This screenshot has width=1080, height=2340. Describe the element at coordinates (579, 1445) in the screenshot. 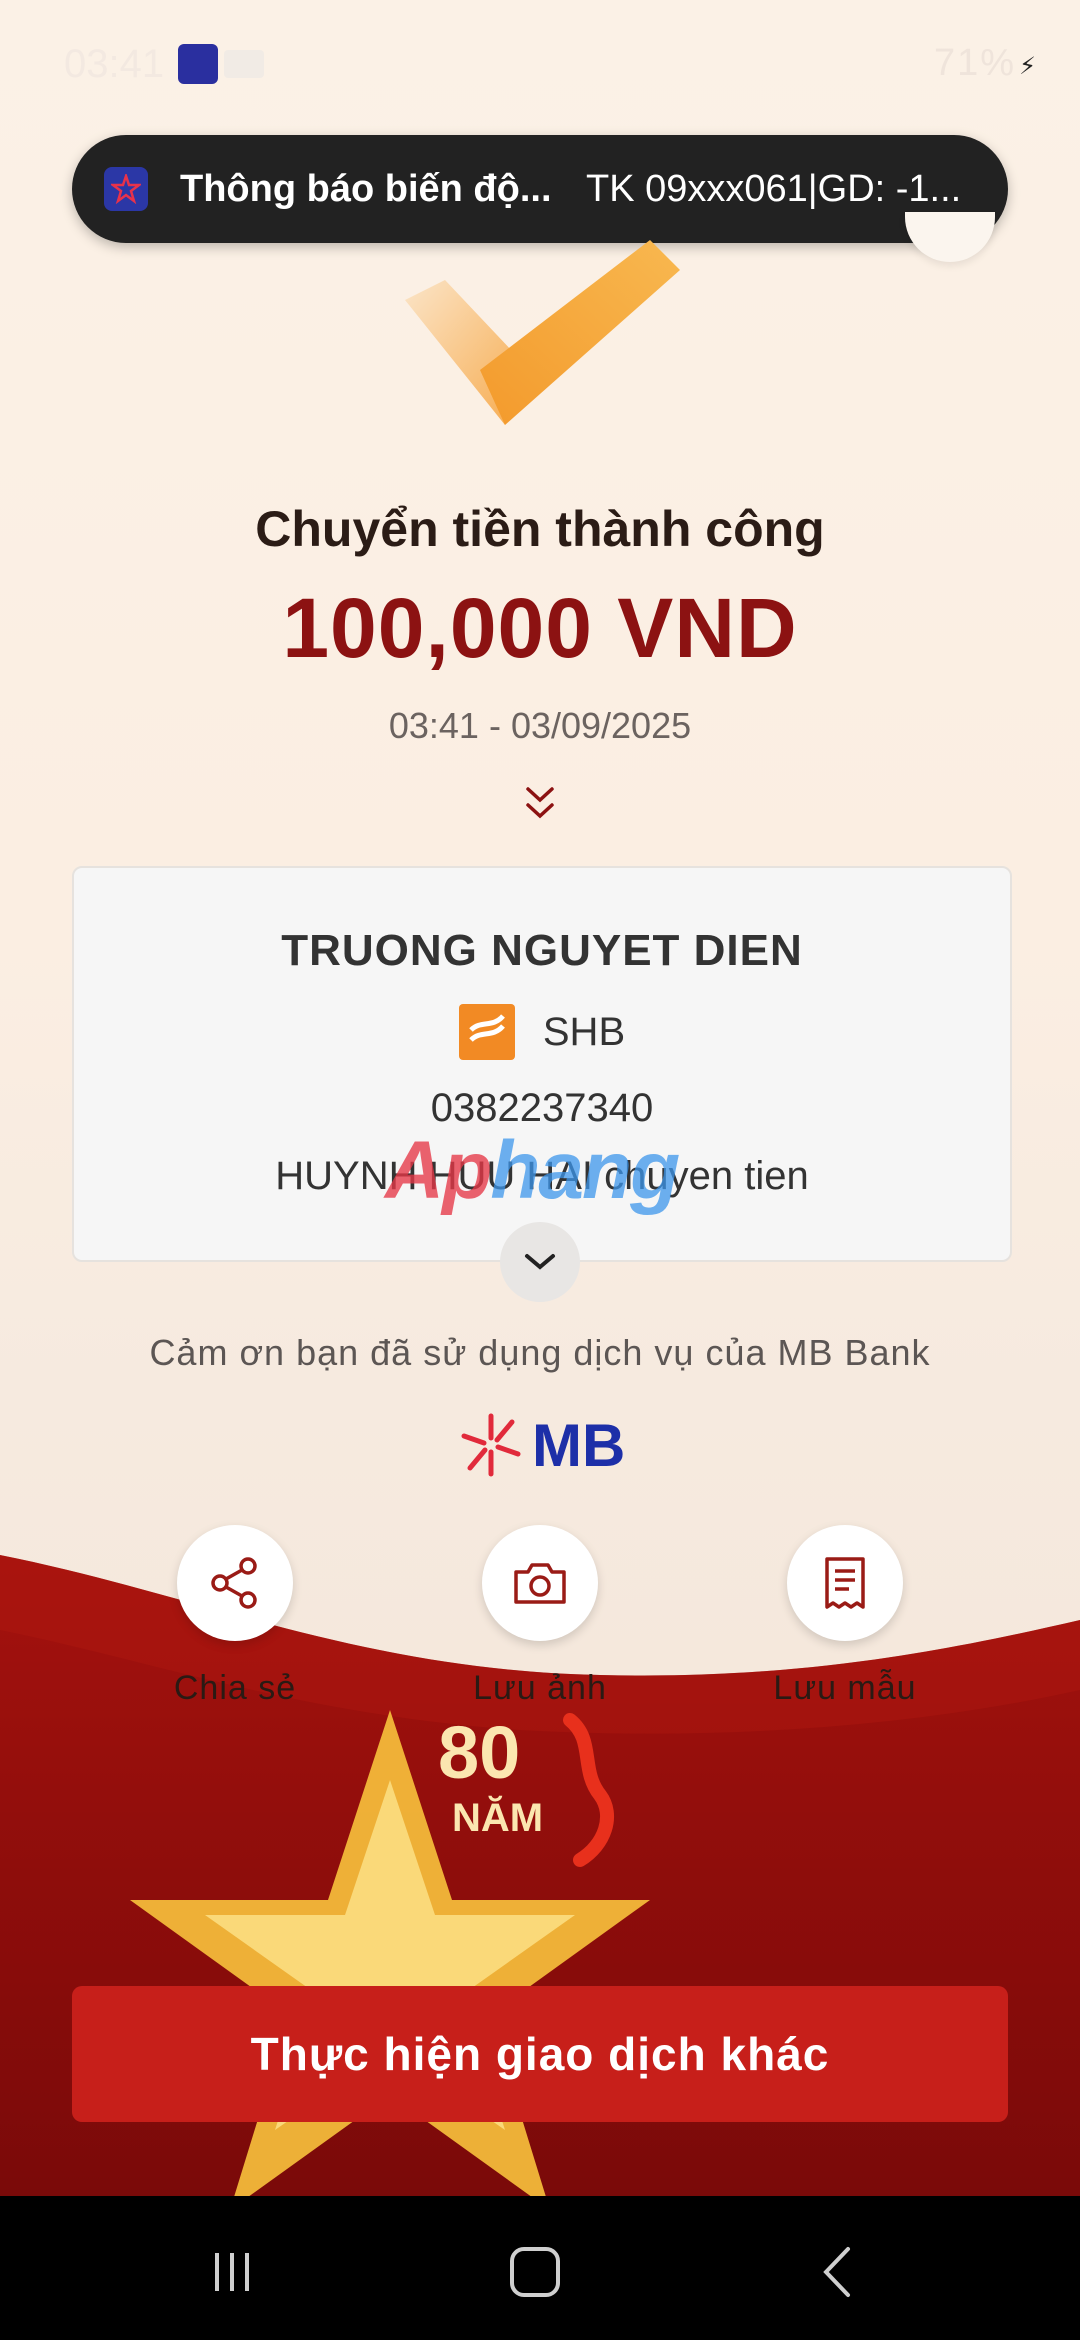

I see `mb-logo-text: MB` at that location.